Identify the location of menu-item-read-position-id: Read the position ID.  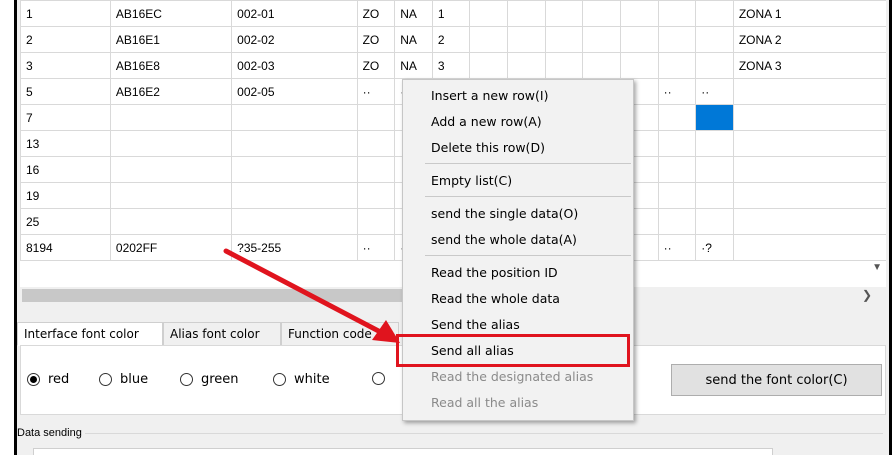
(494, 273).